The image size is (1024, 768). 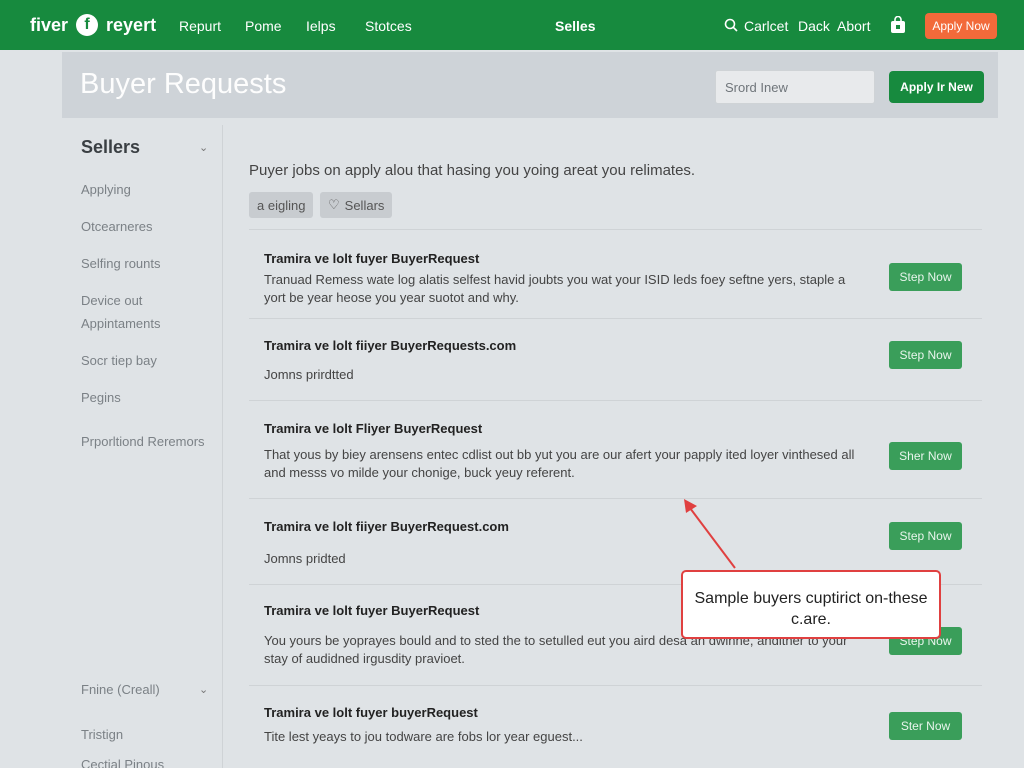 I want to click on sidebar-item-tristign: Tristign, so click(x=146, y=734).